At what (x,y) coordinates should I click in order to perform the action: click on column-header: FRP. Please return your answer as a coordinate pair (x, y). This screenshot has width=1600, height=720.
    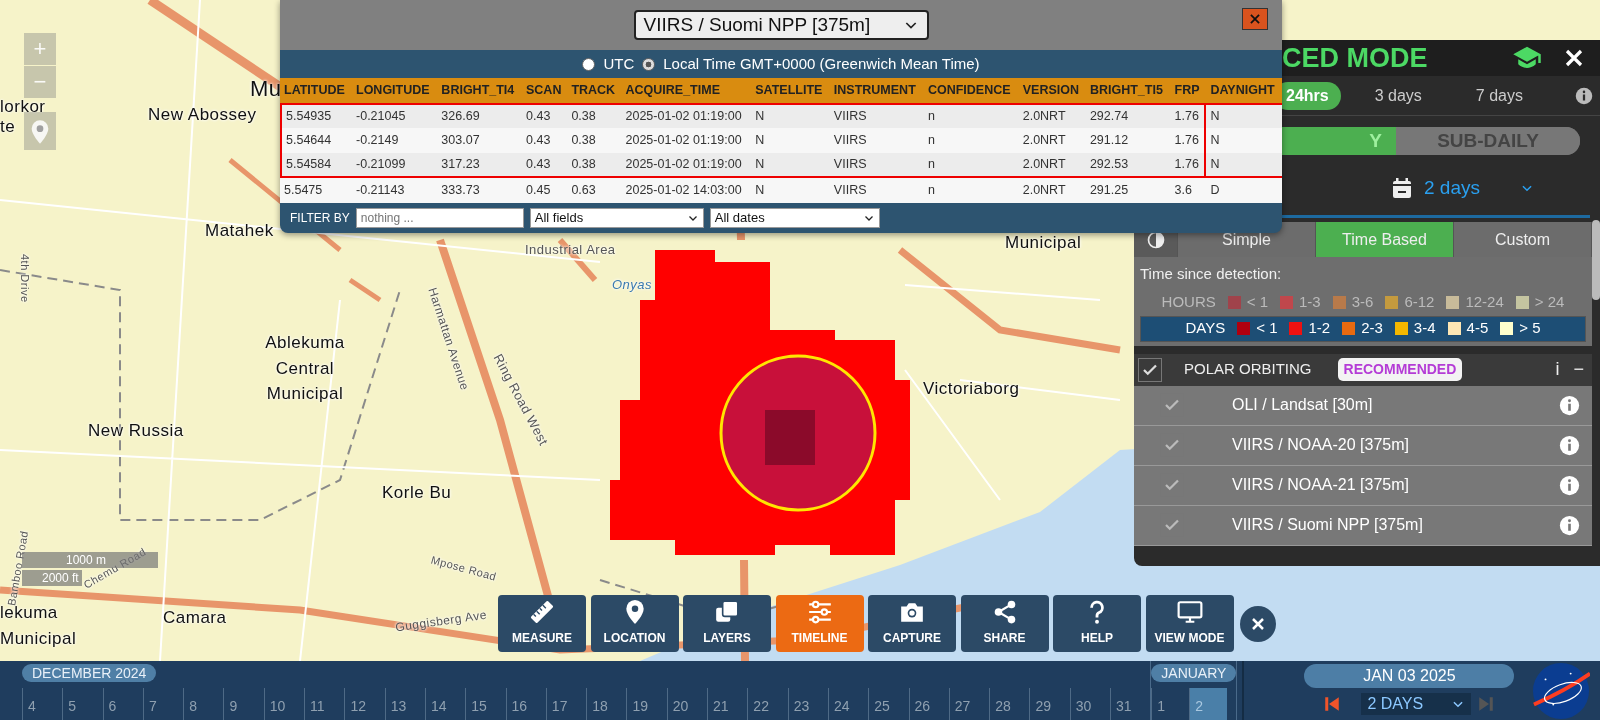
    Looking at the image, I should click on (1188, 90).